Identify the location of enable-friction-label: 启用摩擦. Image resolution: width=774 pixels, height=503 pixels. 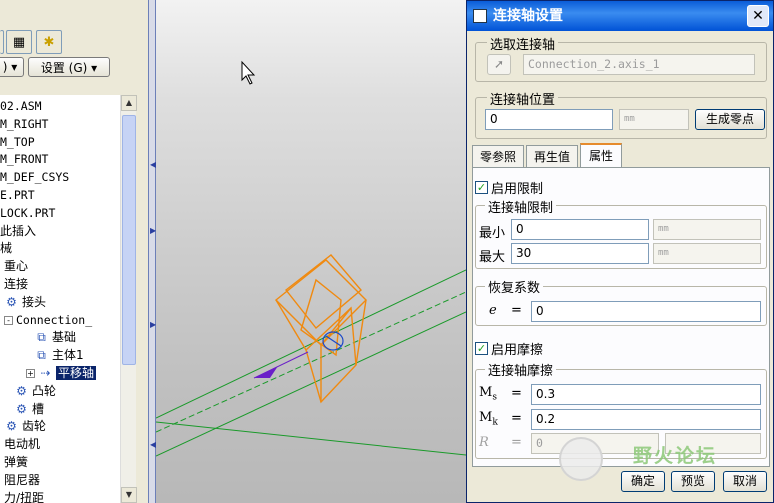
(517, 350).